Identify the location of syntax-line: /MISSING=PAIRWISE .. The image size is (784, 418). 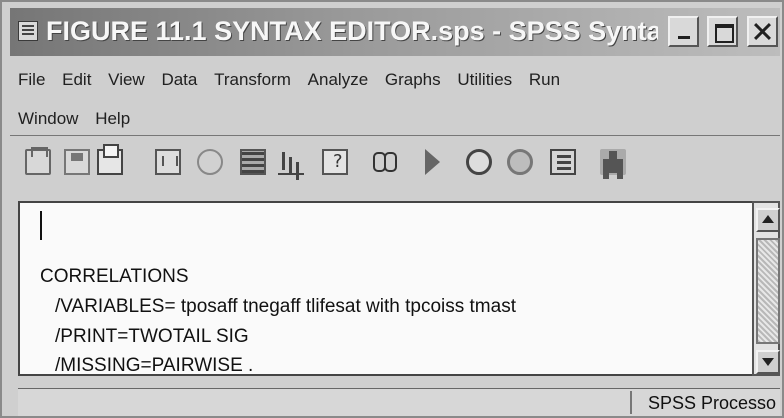
(154, 365).